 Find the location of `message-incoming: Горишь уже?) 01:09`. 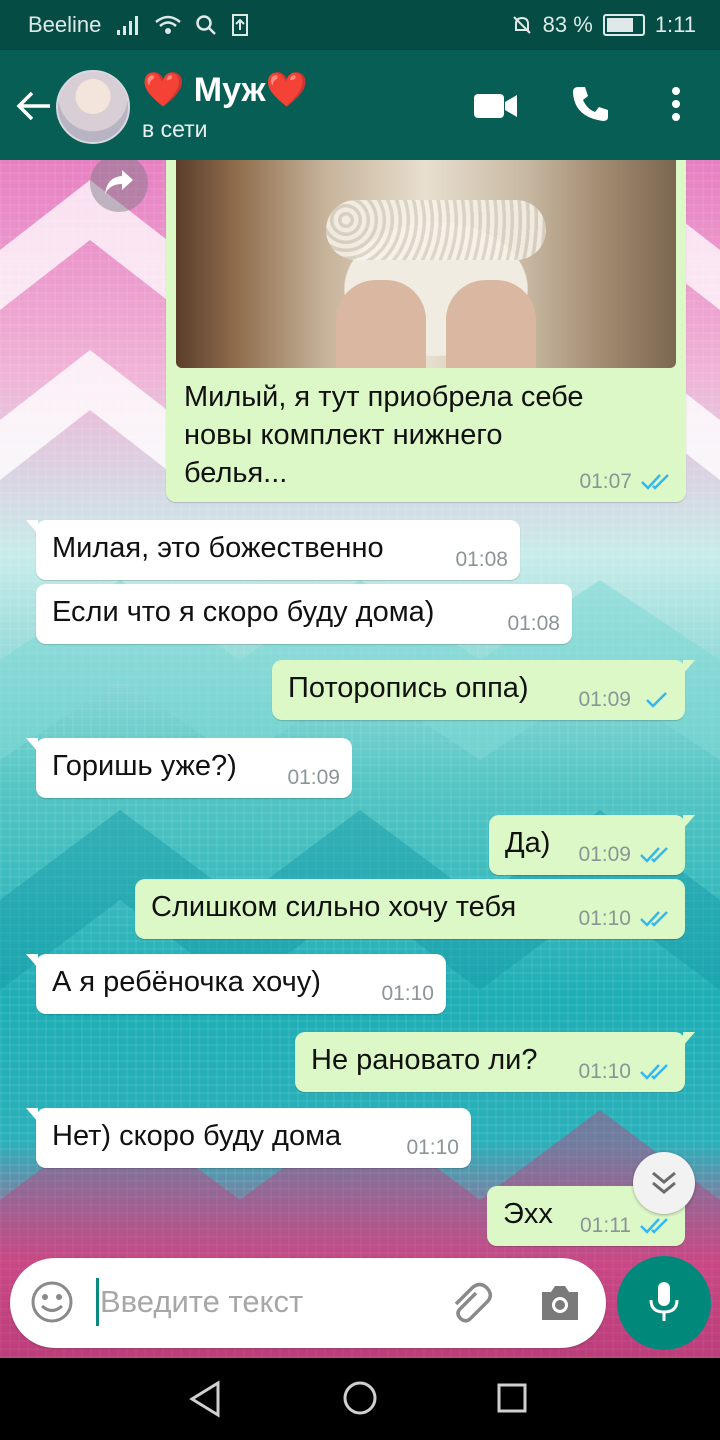

message-incoming: Горишь уже?) 01:09 is located at coordinates (189, 768).